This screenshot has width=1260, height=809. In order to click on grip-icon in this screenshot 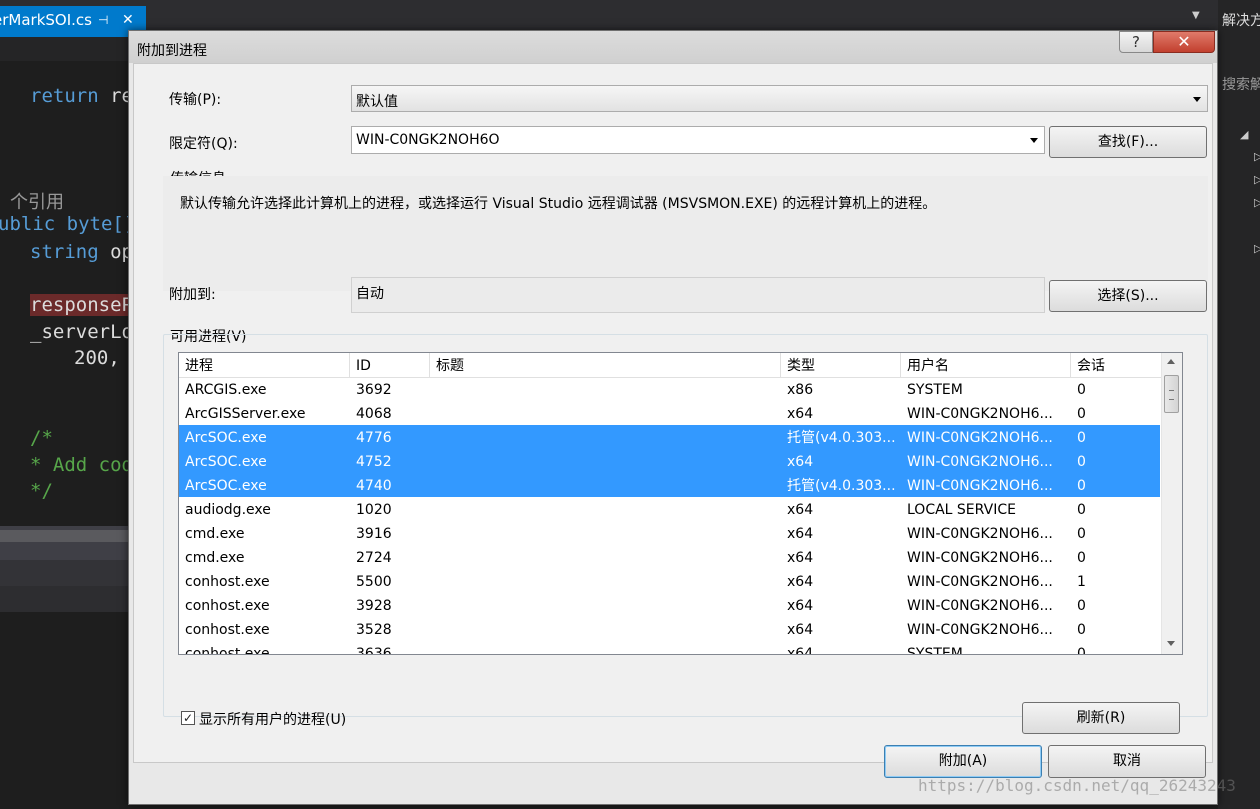, I will do `click(1171, 395)`.